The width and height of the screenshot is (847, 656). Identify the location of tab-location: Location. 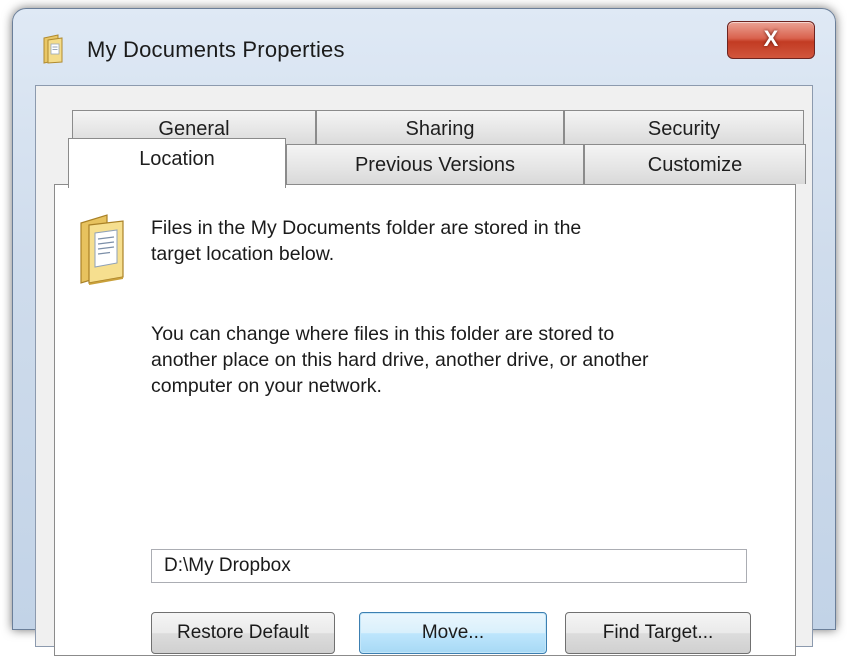
(177, 163).